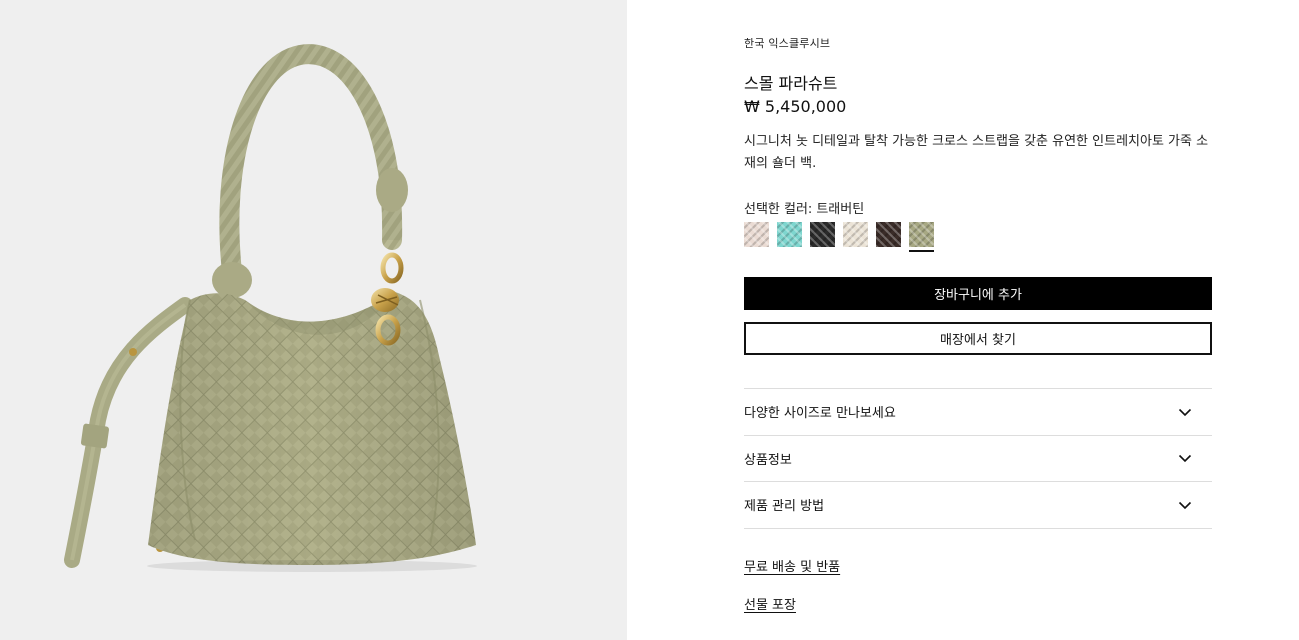  I want to click on color-swatches, so click(839, 237).